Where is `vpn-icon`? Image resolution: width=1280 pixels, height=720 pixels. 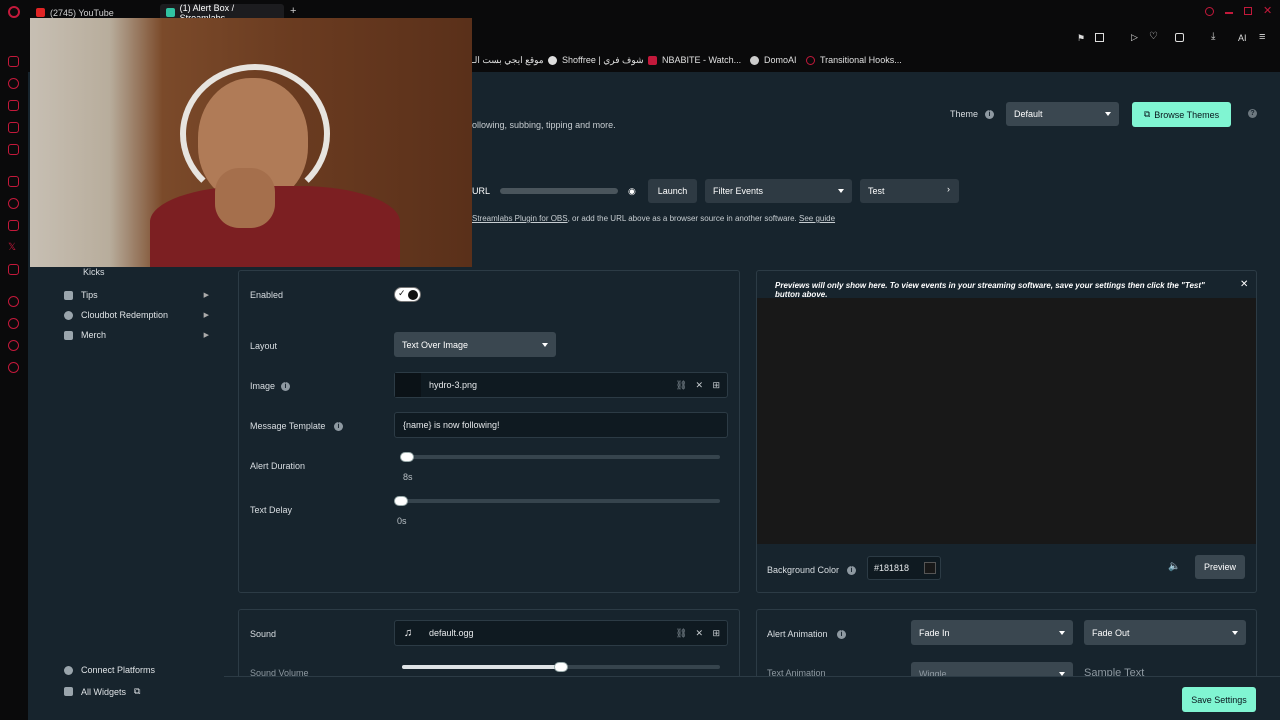
vpn-icon is located at coordinates (13, 345).